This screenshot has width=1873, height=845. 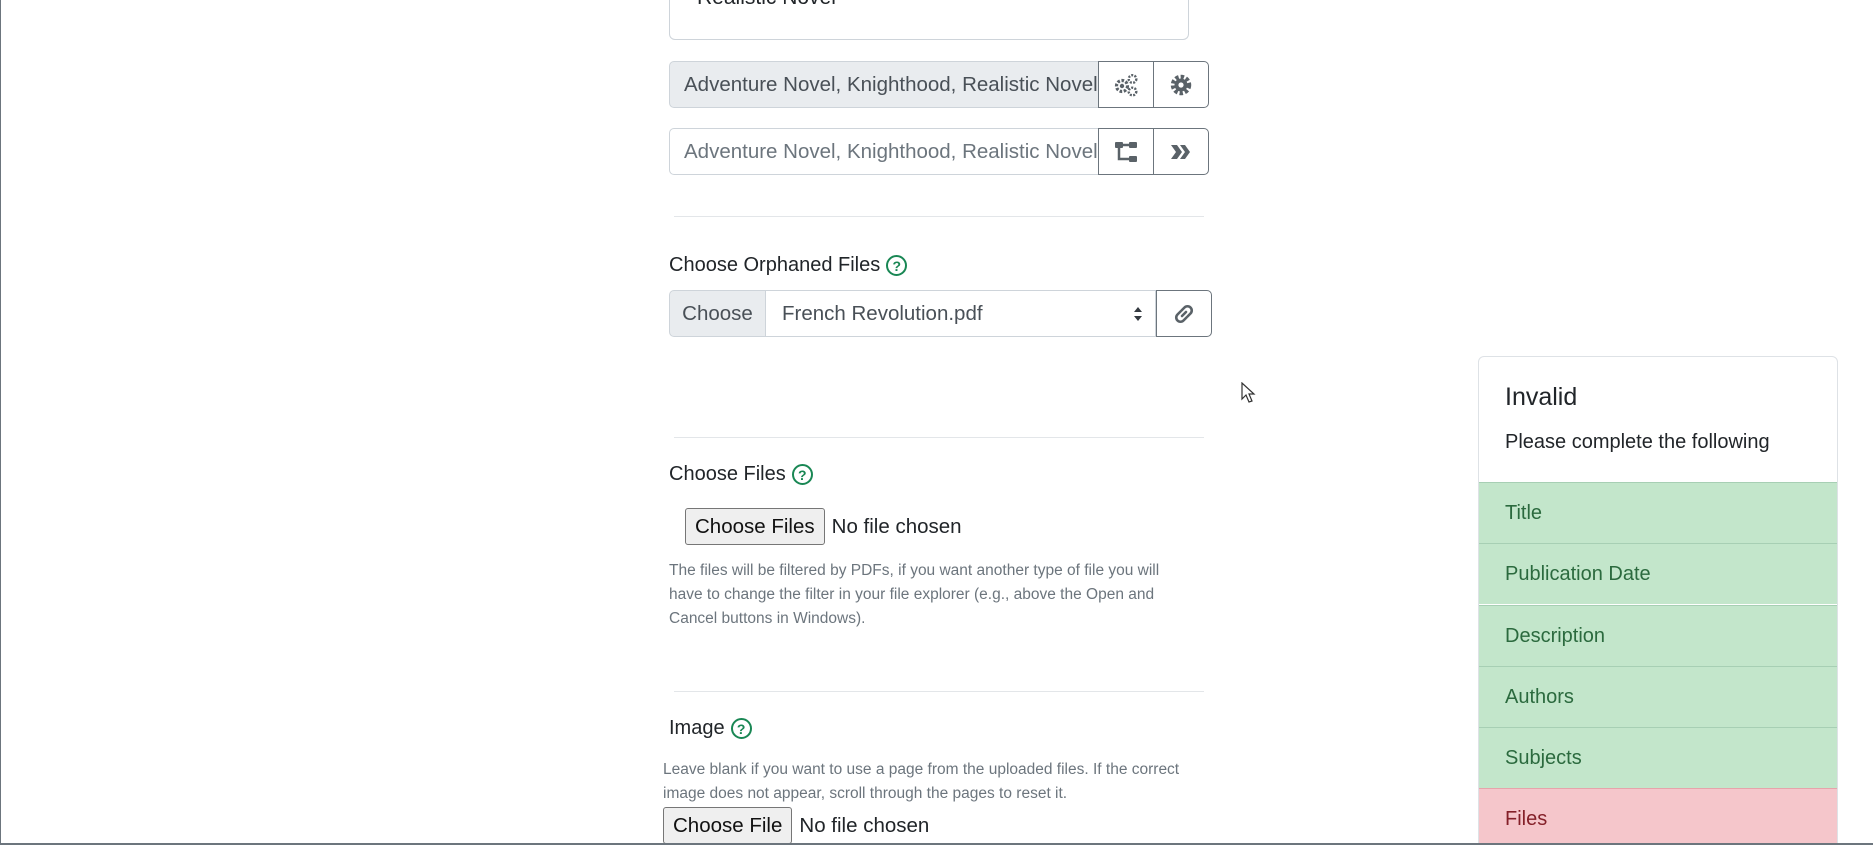 I want to click on choose-prefix: Choose, so click(x=717, y=313).